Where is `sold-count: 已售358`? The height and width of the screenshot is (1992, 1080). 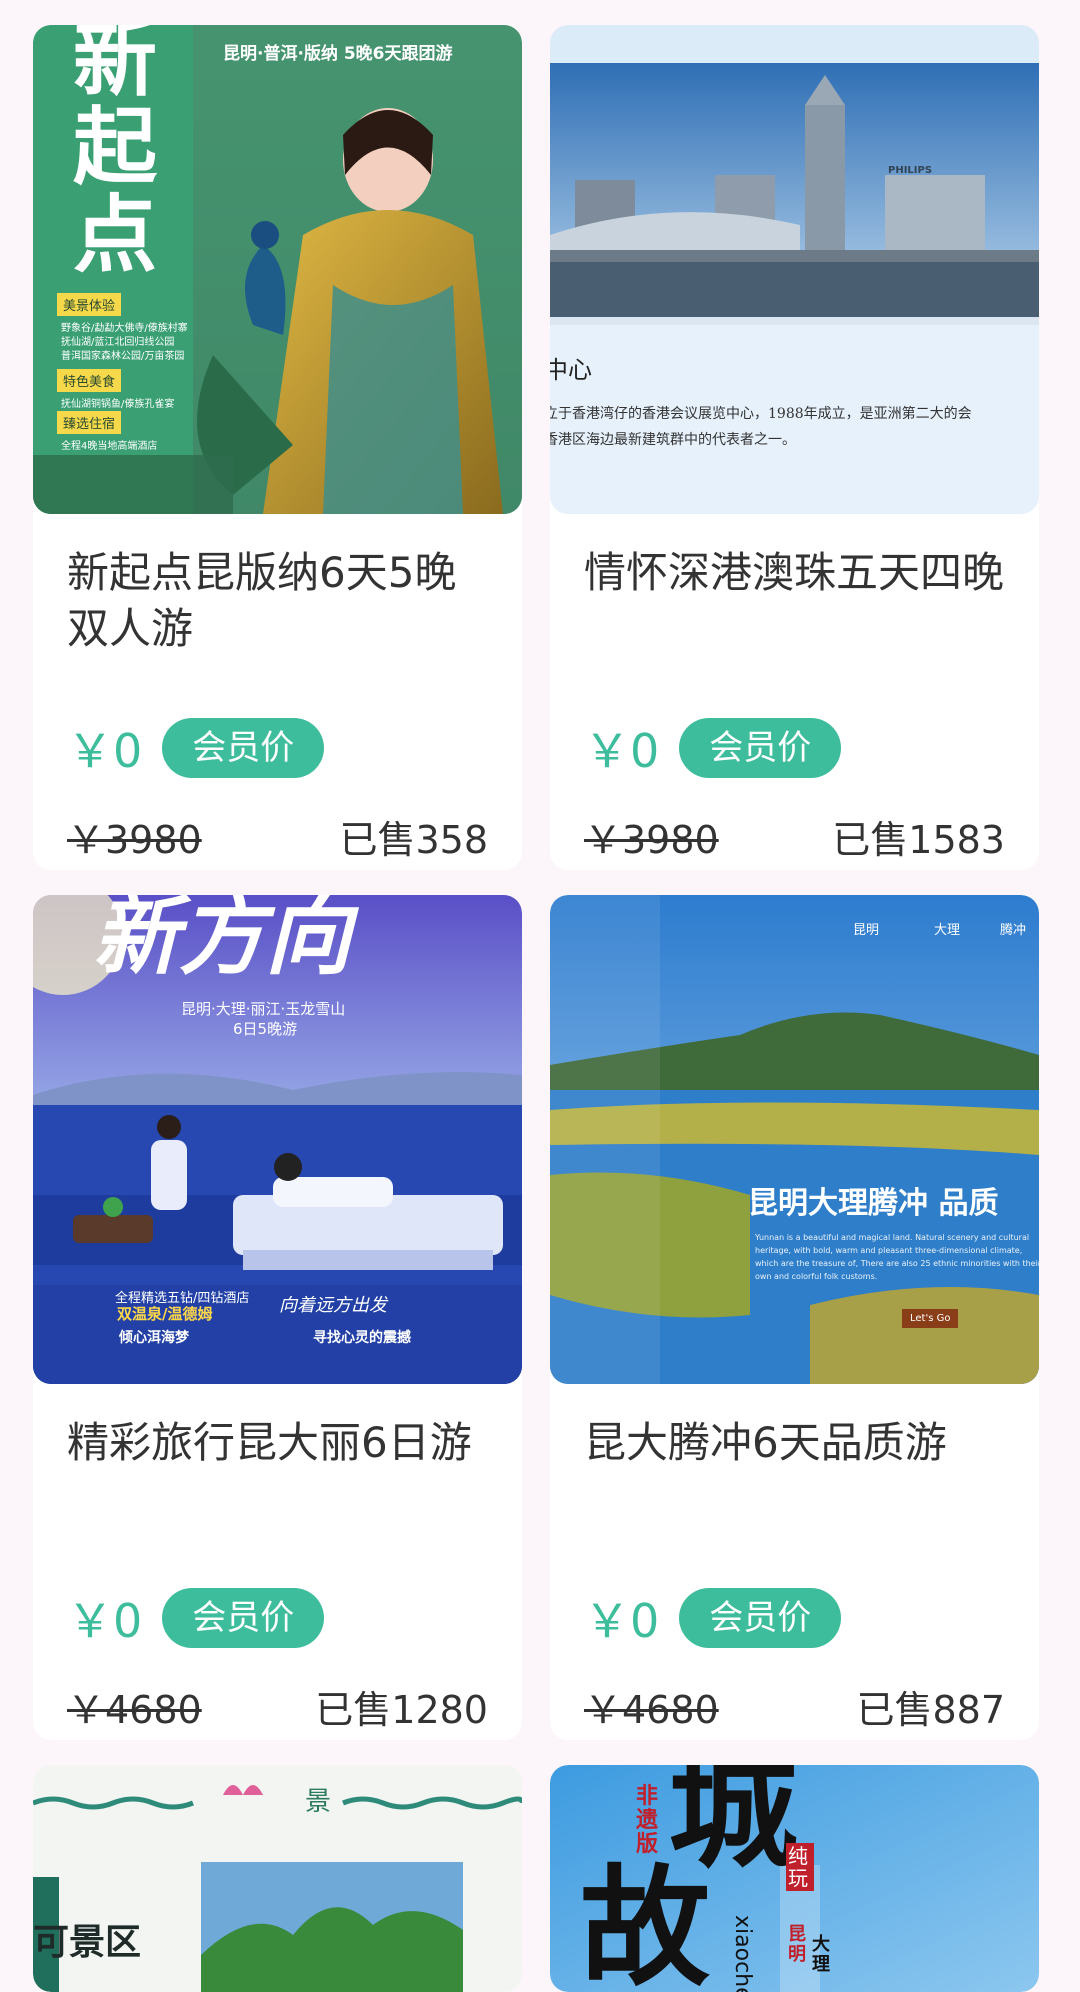
sold-count: 已售358 is located at coordinates (413, 840).